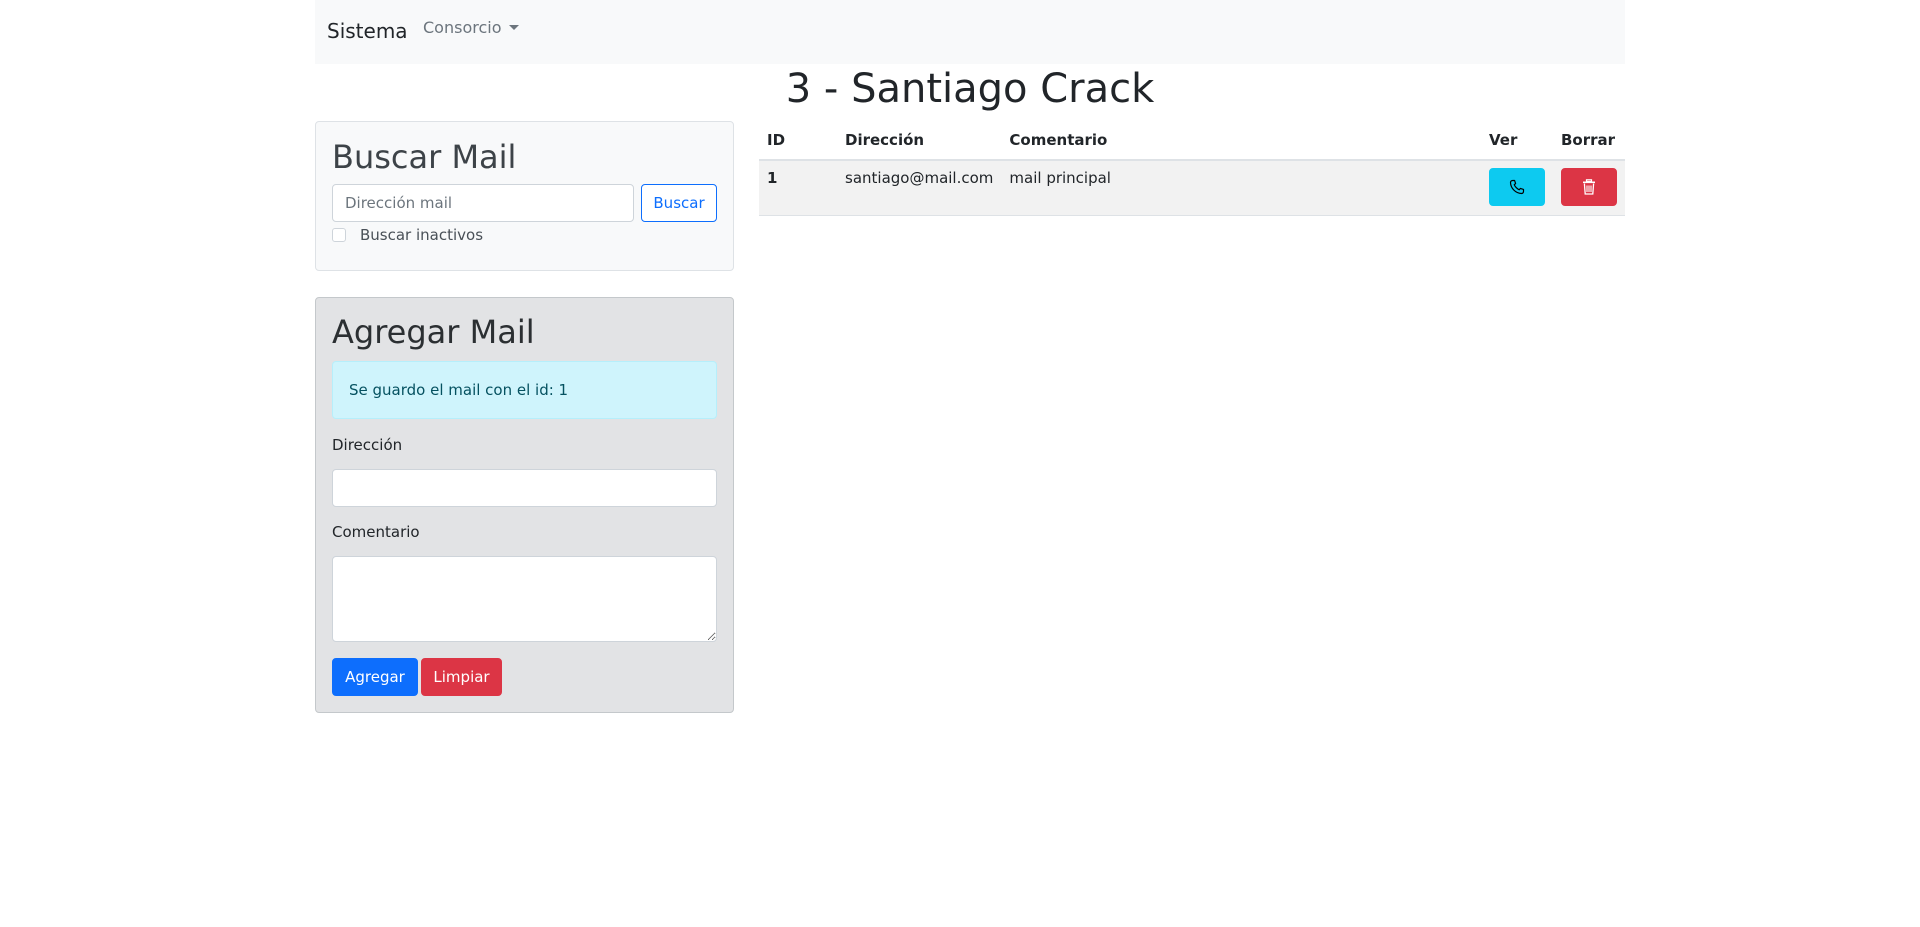 Image resolution: width=1920 pixels, height=927 pixels. I want to click on inactive-checkbox-row: Buscar inactivos, so click(407, 235).